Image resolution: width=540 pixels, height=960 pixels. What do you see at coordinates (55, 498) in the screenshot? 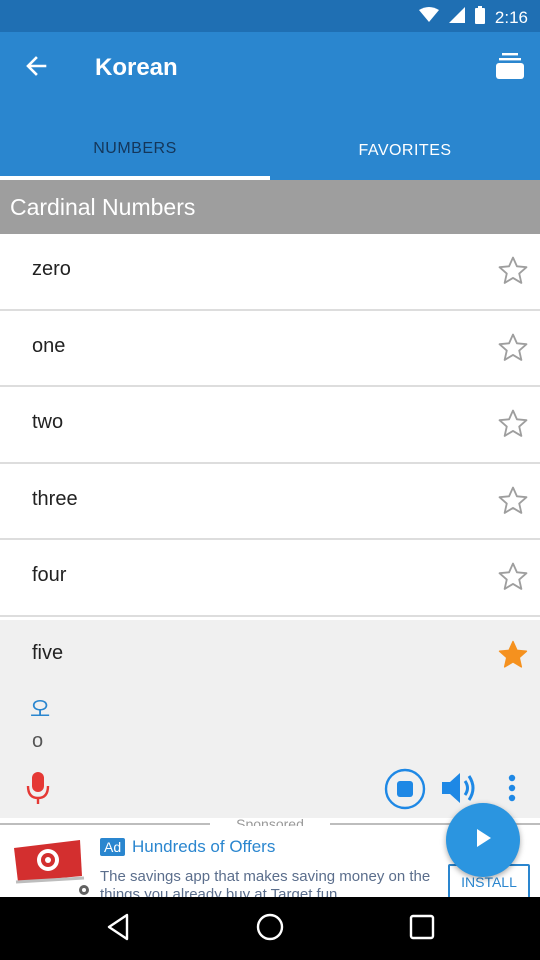
I see `list-item-label: three` at bounding box center [55, 498].